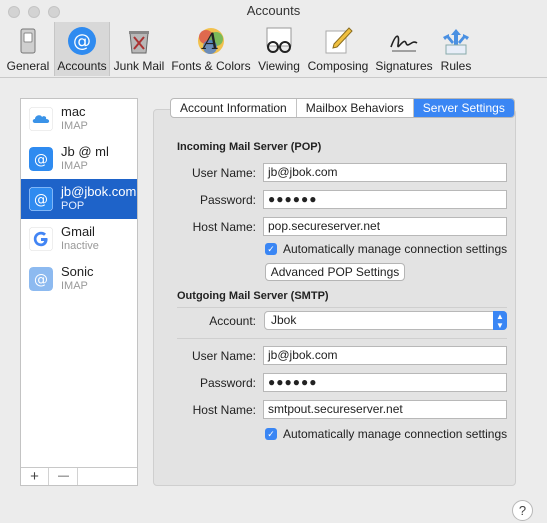  I want to click on toolbar-composing: Composing, so click(338, 49).